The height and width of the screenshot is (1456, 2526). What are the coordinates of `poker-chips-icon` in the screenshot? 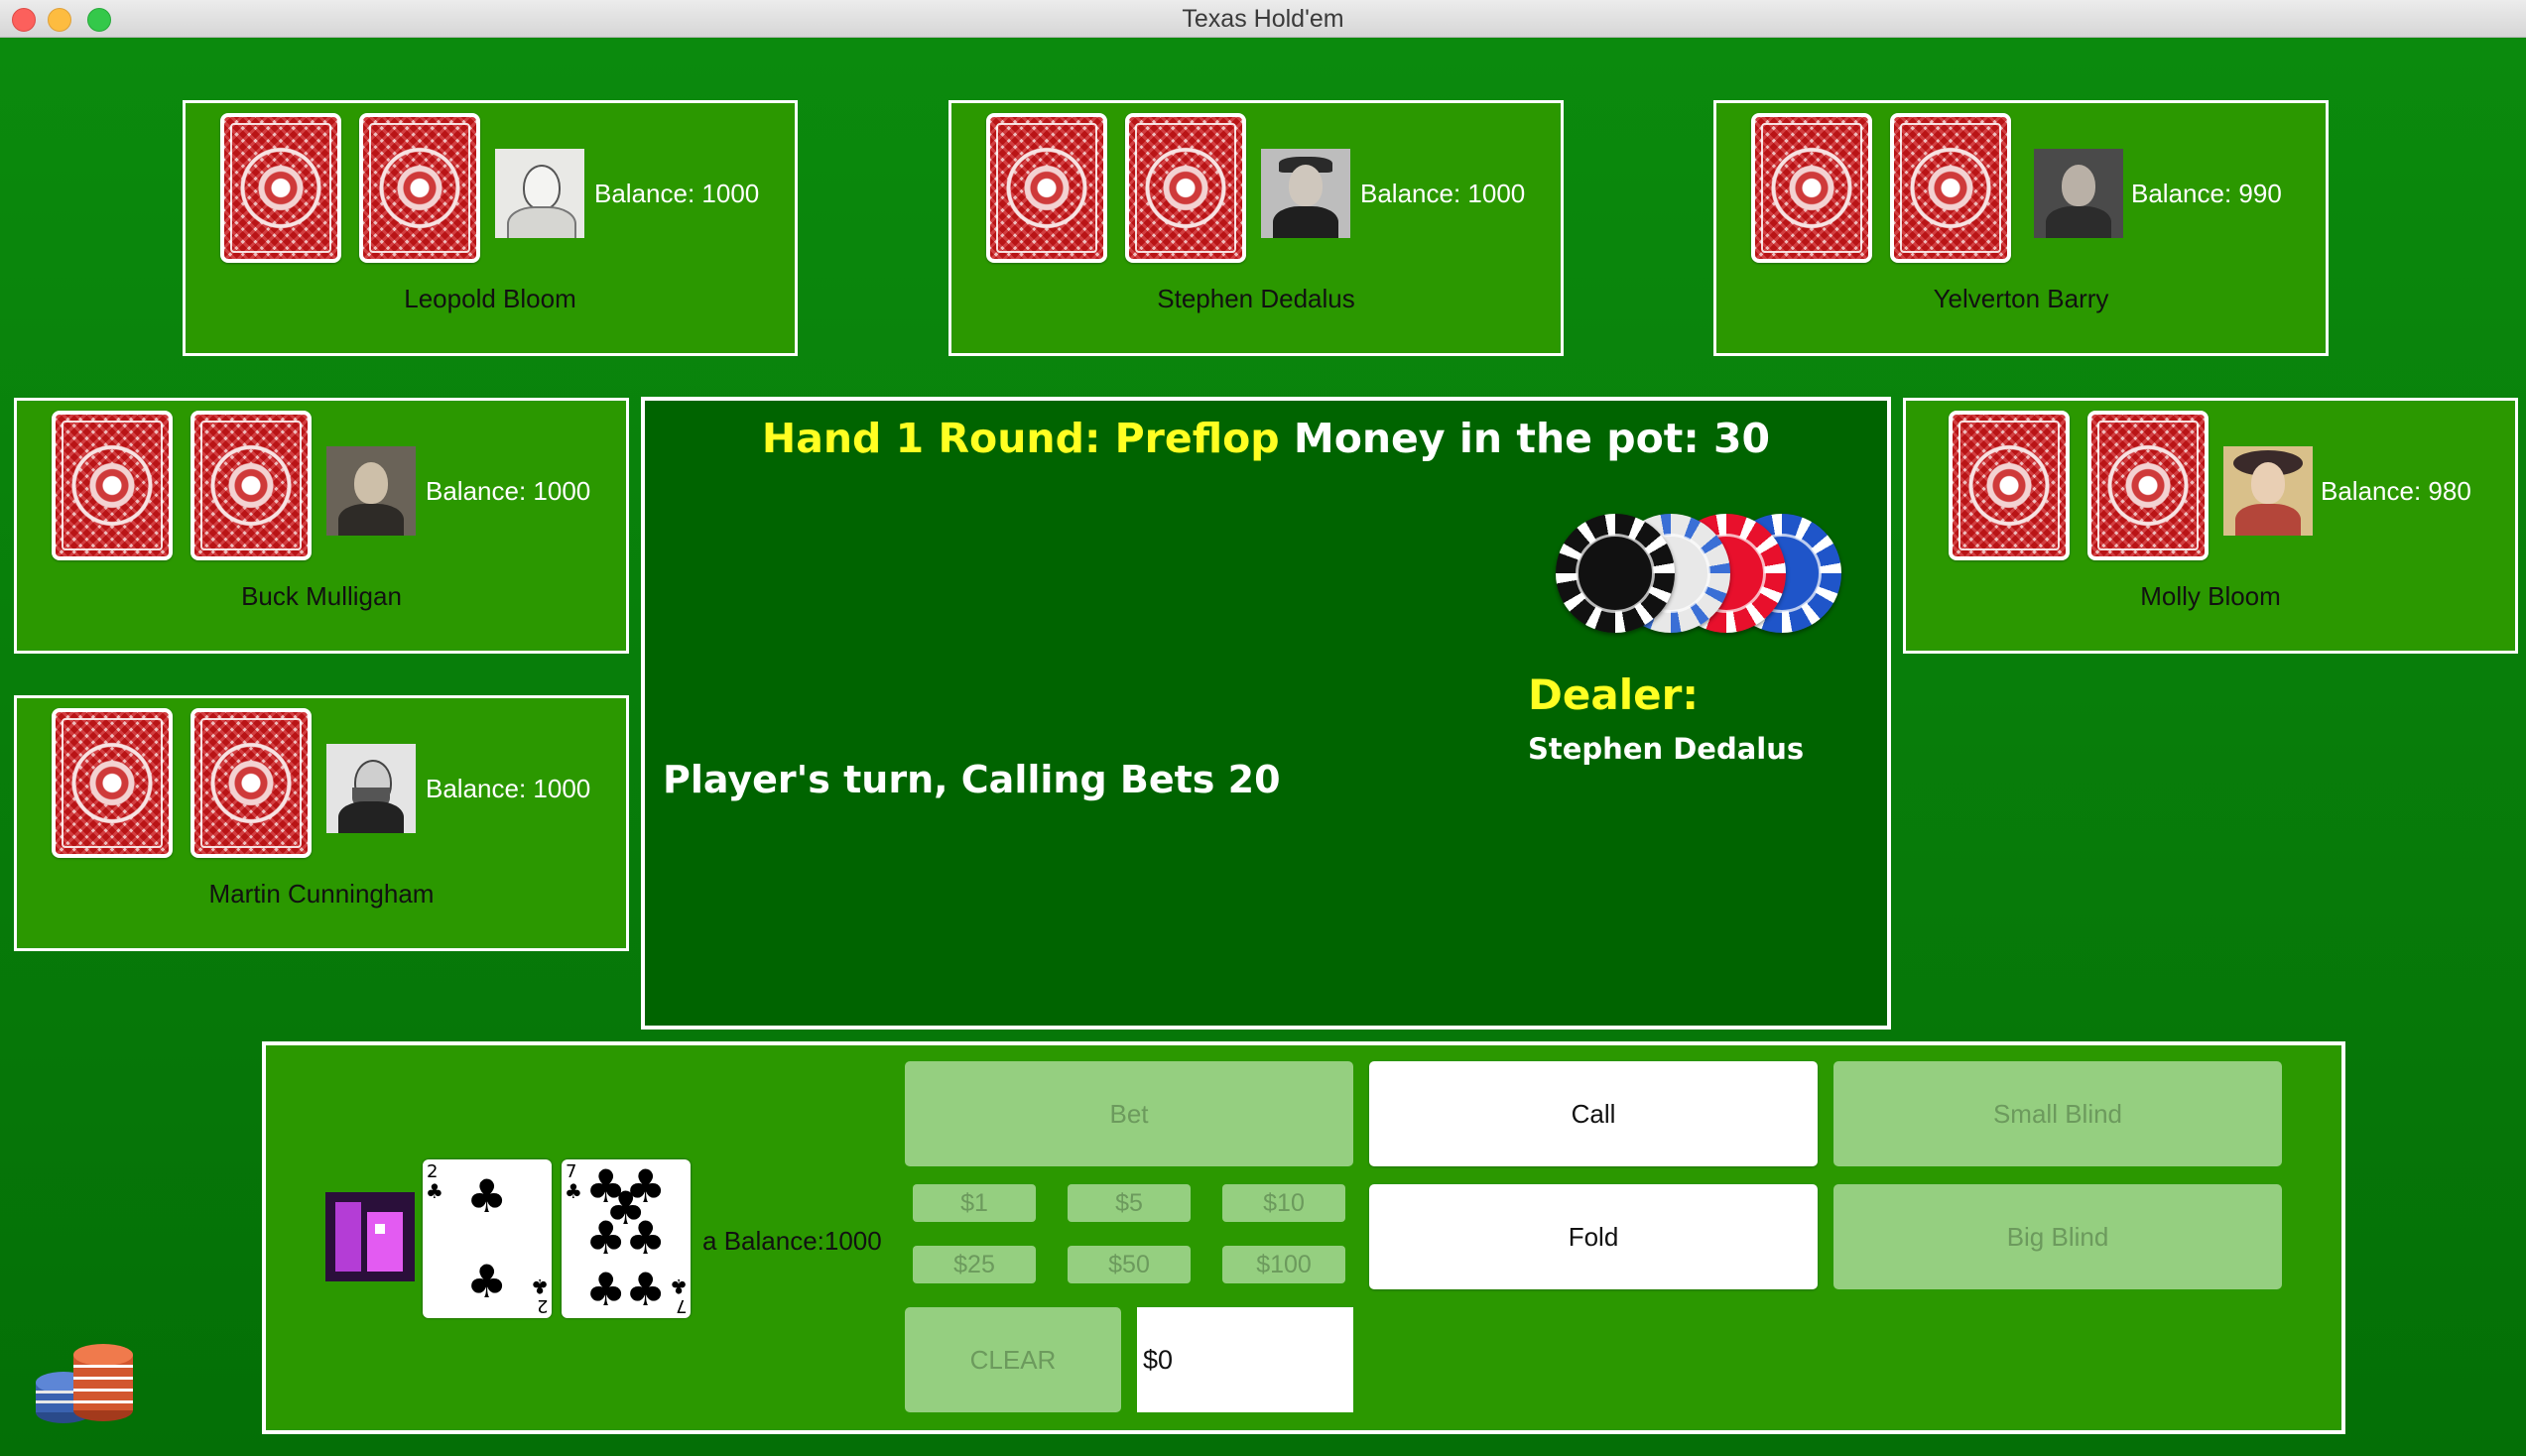 It's located at (84, 1383).